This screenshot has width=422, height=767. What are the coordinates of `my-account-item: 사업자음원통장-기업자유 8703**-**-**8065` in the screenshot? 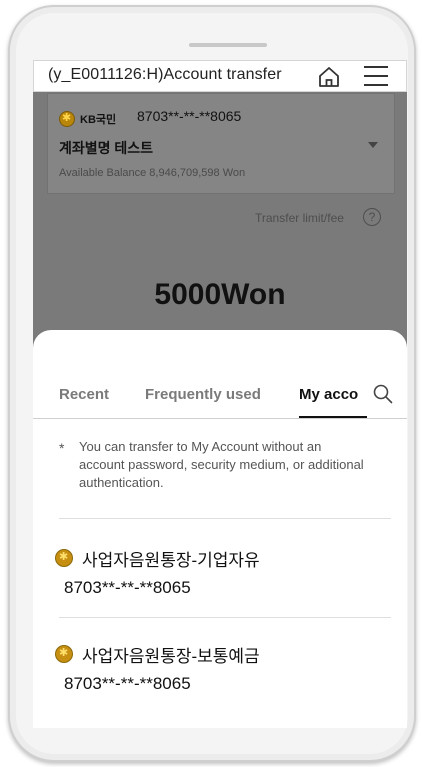 It's located at (225, 584).